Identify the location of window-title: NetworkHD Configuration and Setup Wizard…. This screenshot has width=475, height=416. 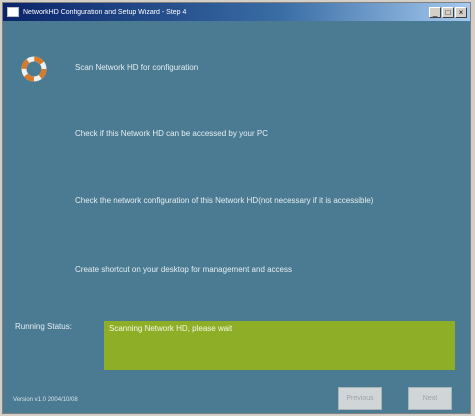
(105, 12).